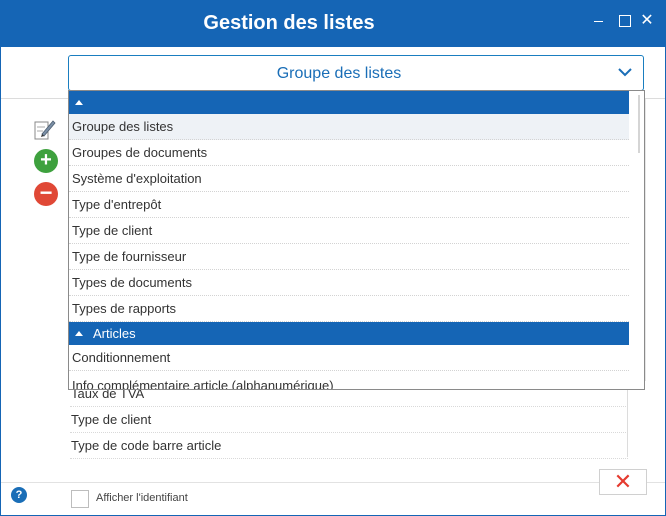  I want to click on list-group-select: Groupe des listes, so click(356, 73).